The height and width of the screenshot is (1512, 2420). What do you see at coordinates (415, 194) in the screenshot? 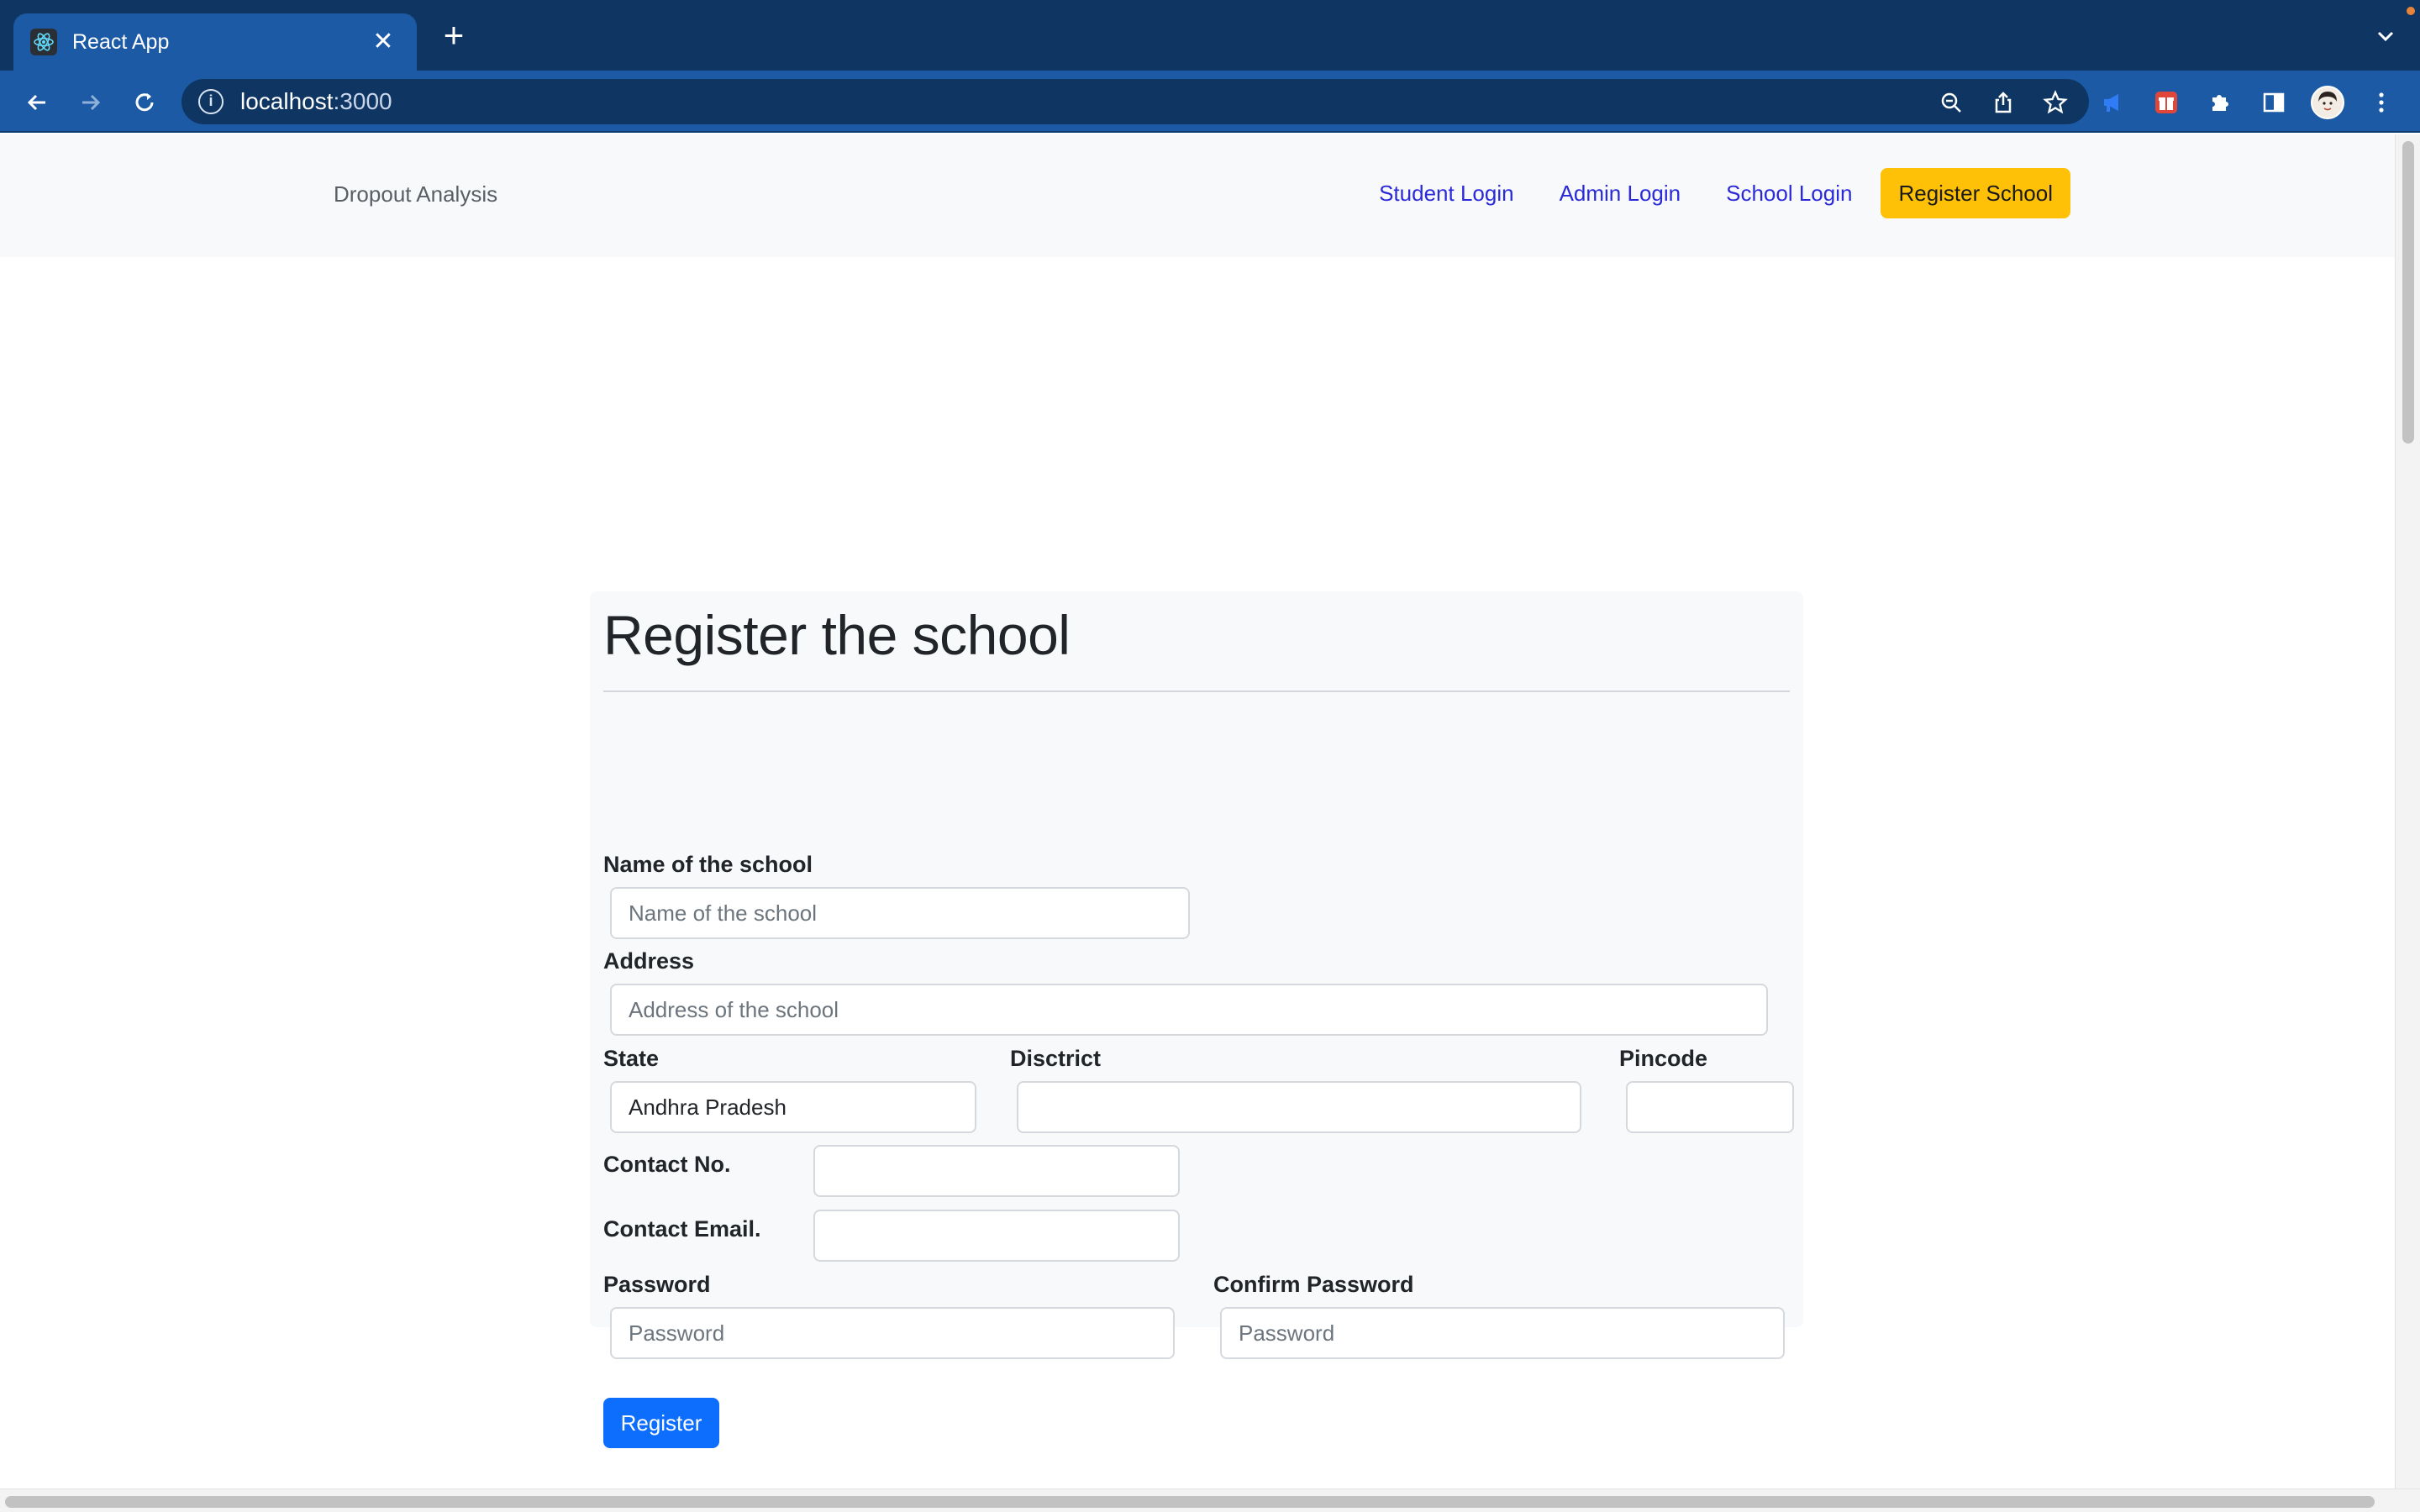
I see `brand-link: Dropout Analysis` at bounding box center [415, 194].